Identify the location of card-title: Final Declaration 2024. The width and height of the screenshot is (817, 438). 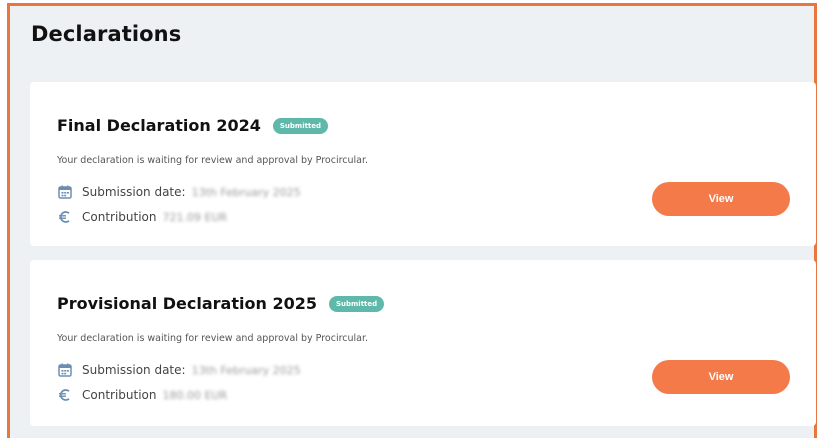
(159, 125).